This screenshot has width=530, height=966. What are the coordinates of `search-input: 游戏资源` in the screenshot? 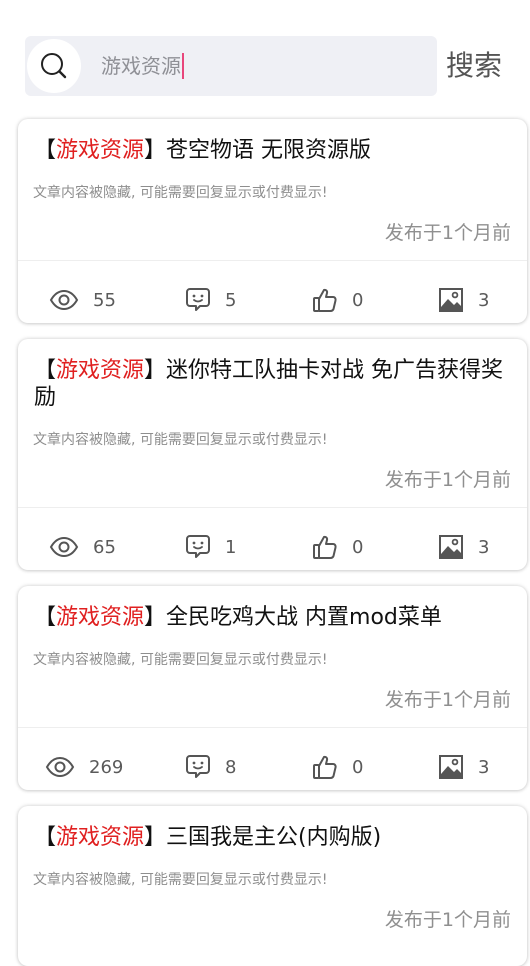 It's located at (142, 66).